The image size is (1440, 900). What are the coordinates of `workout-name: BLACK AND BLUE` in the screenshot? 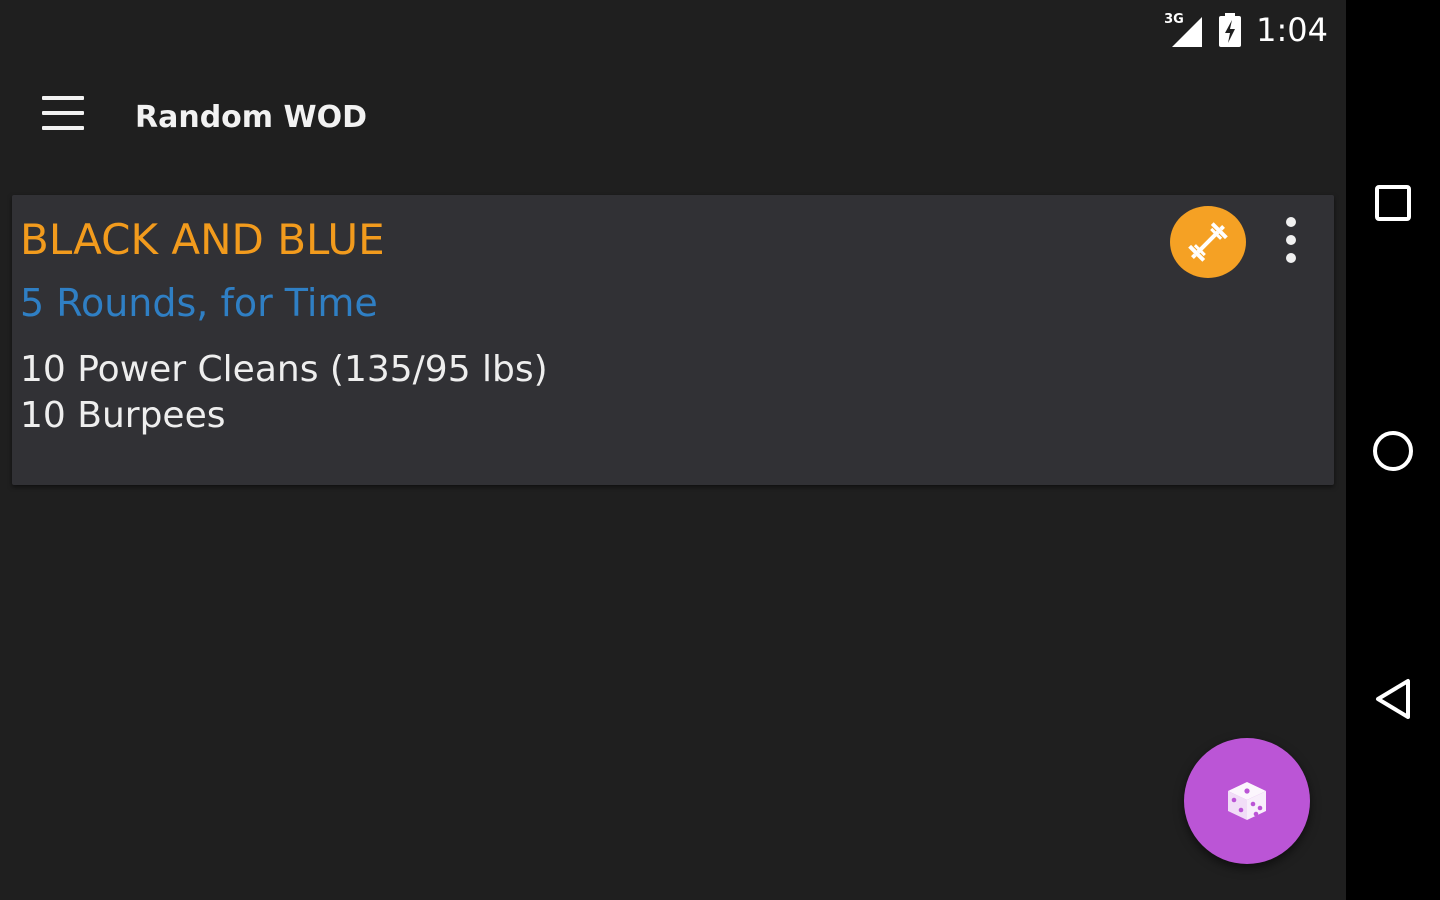 It's located at (202, 239).